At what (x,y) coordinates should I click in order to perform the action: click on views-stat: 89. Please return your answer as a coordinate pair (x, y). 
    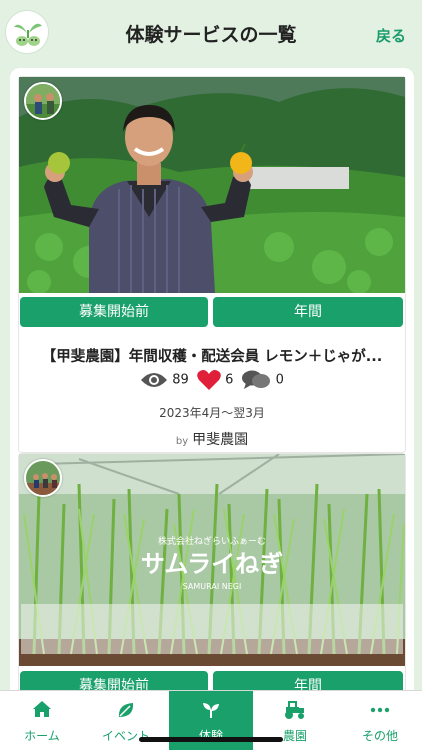
    Looking at the image, I should click on (164, 380).